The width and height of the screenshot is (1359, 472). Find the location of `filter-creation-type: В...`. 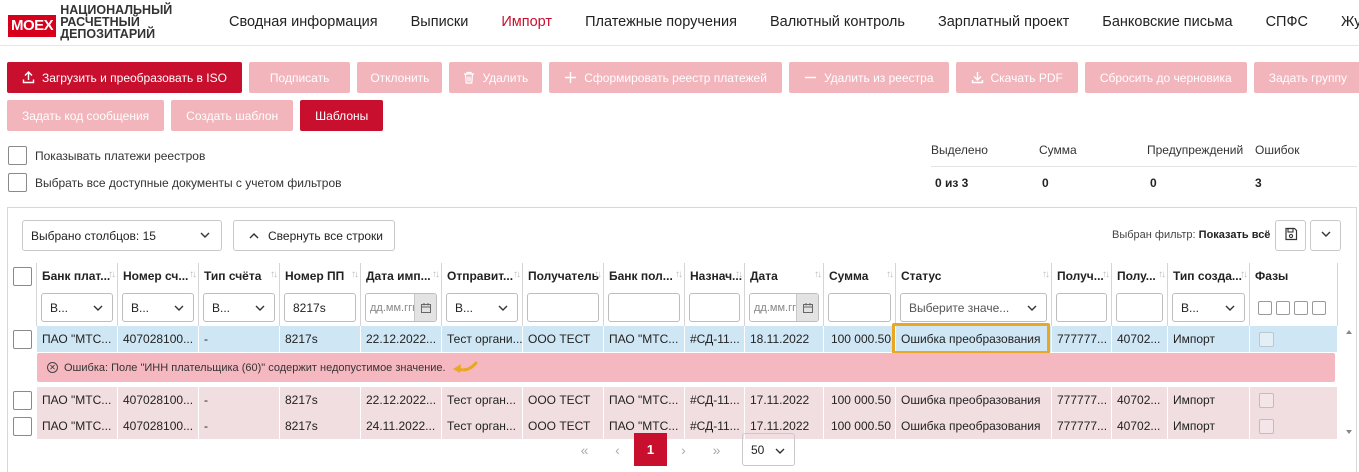

filter-creation-type: В... is located at coordinates (1208, 307).